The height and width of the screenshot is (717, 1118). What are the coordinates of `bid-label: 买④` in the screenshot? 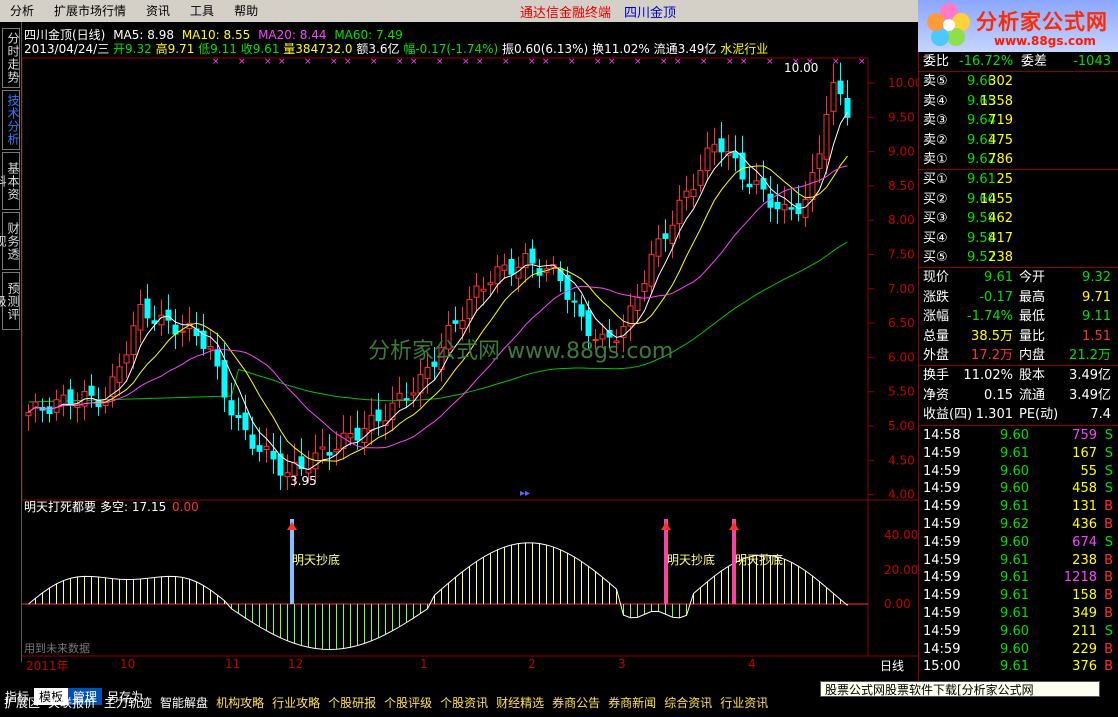 It's located at (935, 238).